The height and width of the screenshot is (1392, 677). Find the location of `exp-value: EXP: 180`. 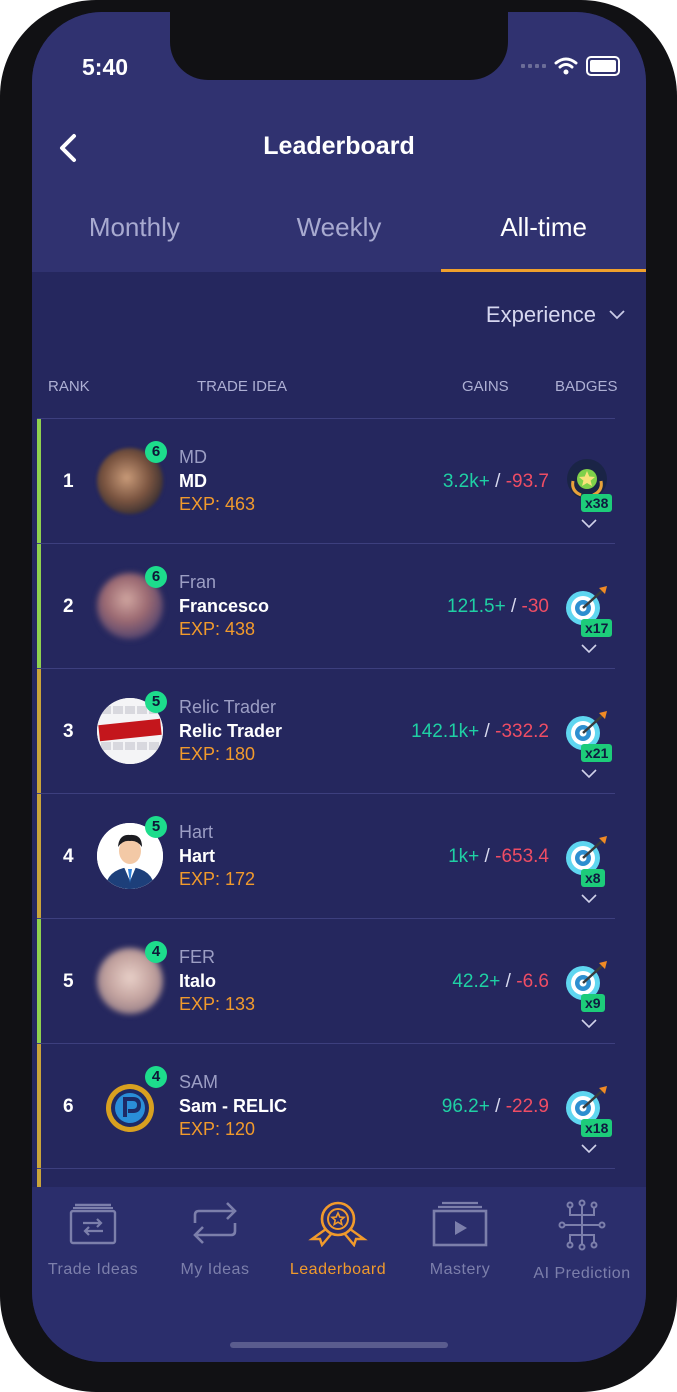

exp-value: EXP: 180 is located at coordinates (217, 754).